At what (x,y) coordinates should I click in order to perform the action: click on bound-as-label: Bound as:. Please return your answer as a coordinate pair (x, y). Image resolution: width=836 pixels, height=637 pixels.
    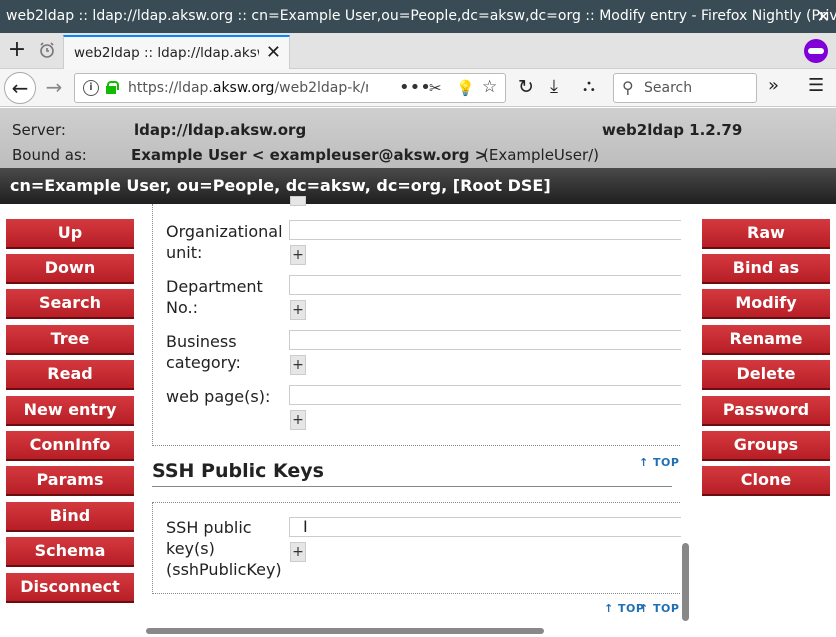
    Looking at the image, I should click on (49, 155).